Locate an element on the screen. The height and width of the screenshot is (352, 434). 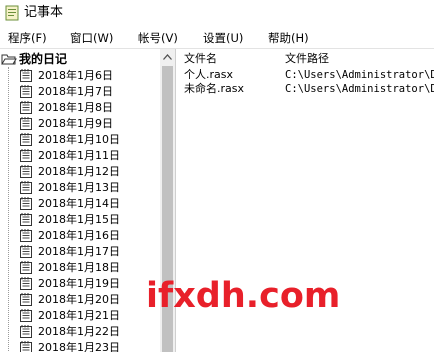
tree-item-diary-entry: 2018年1月20日 is located at coordinates (80, 300).